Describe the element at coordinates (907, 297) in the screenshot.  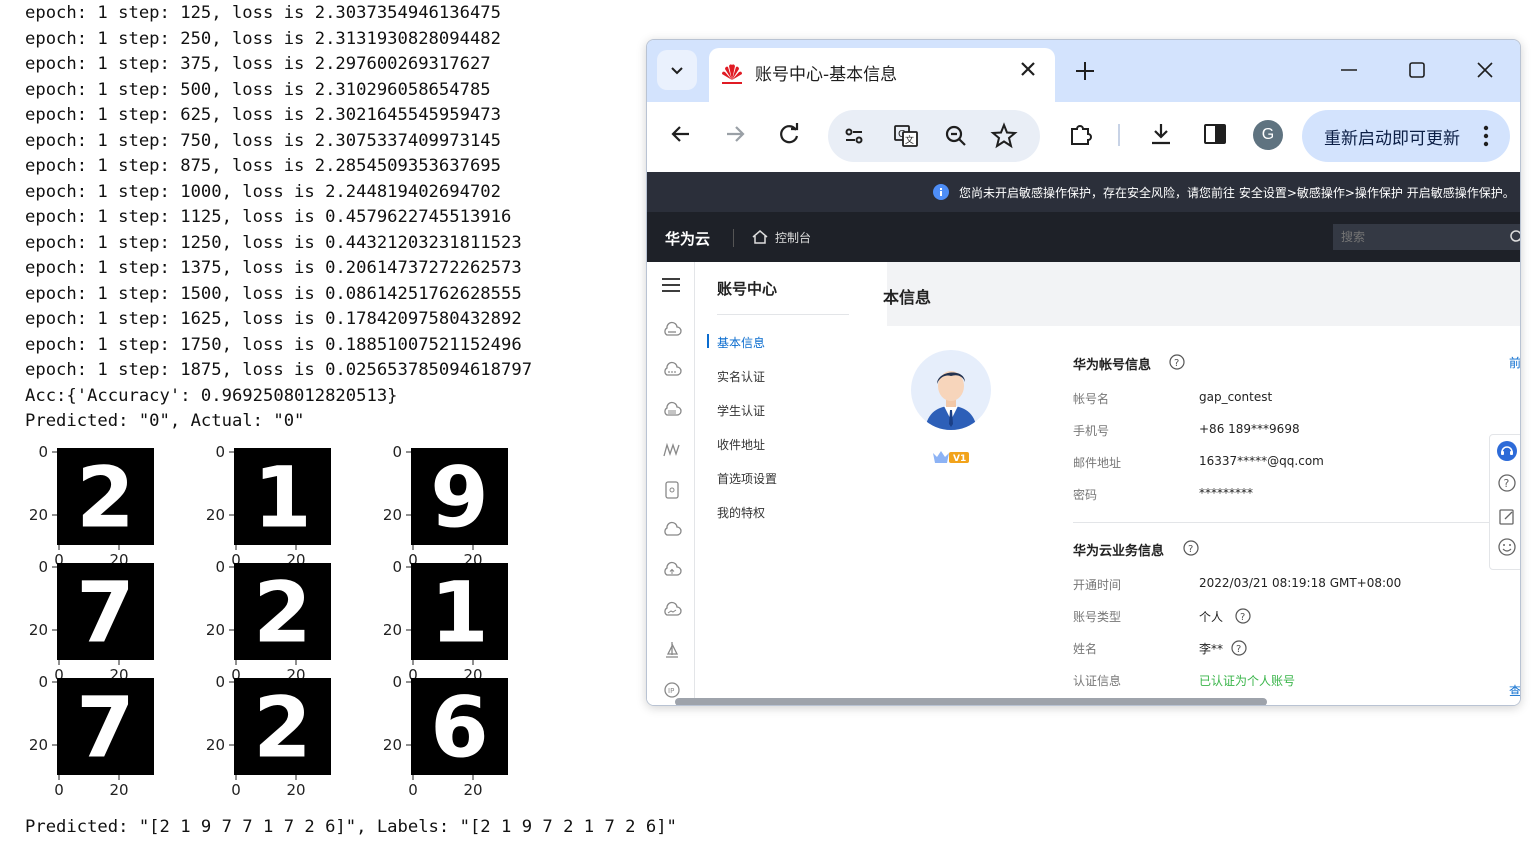
I see `page-title: 本信息` at that location.